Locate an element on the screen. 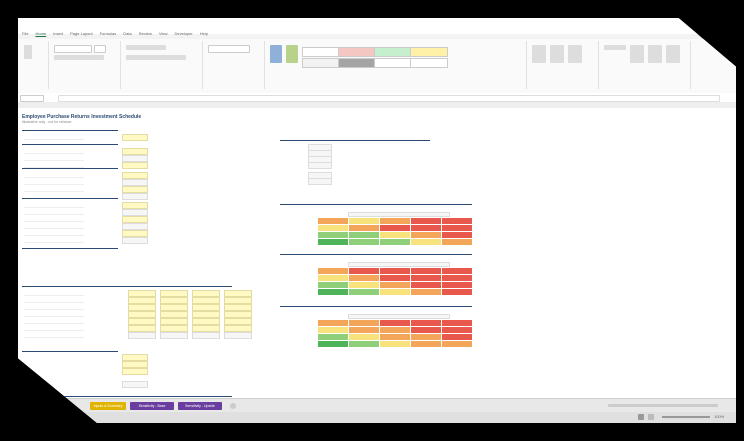 This screenshot has height=441, width=744. conditional-format-button is located at coordinates (276, 54).